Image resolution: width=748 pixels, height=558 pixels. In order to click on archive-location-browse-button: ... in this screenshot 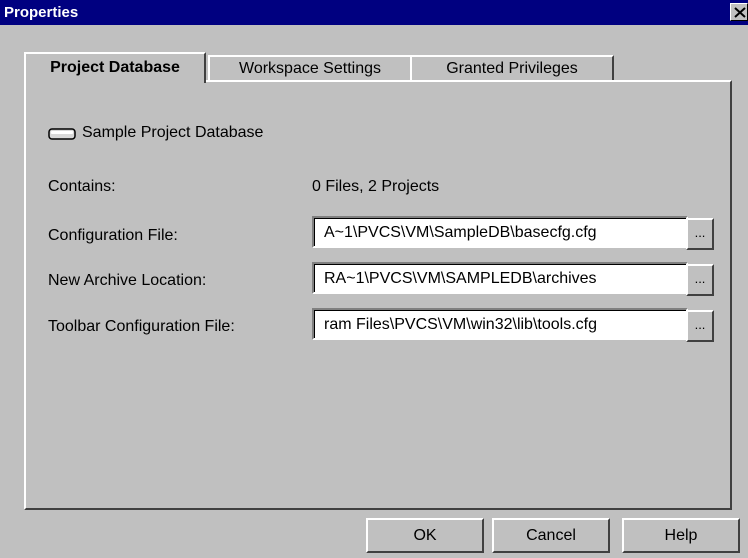, I will do `click(700, 280)`.